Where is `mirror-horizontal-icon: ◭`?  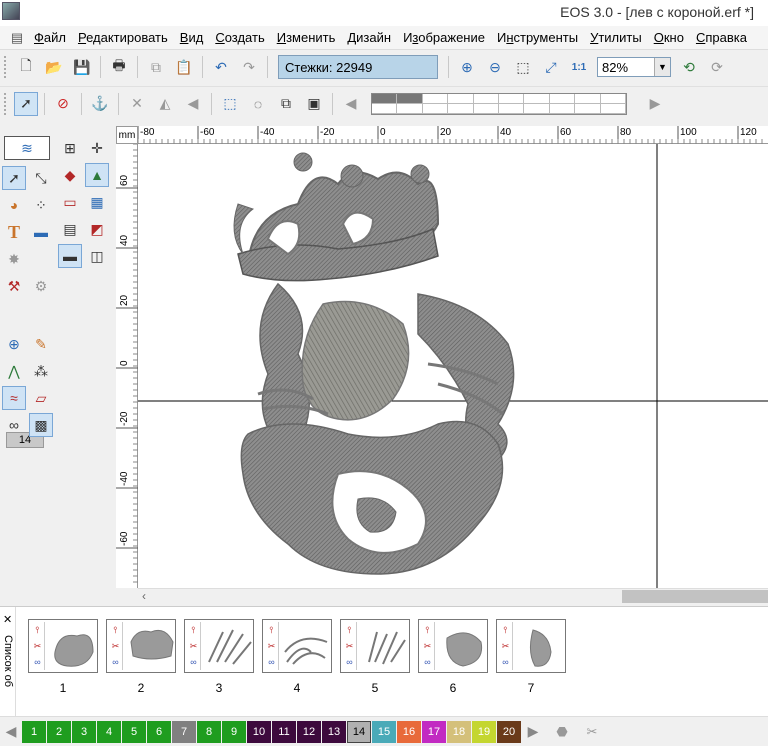 mirror-horizontal-icon: ◭ is located at coordinates (165, 104).